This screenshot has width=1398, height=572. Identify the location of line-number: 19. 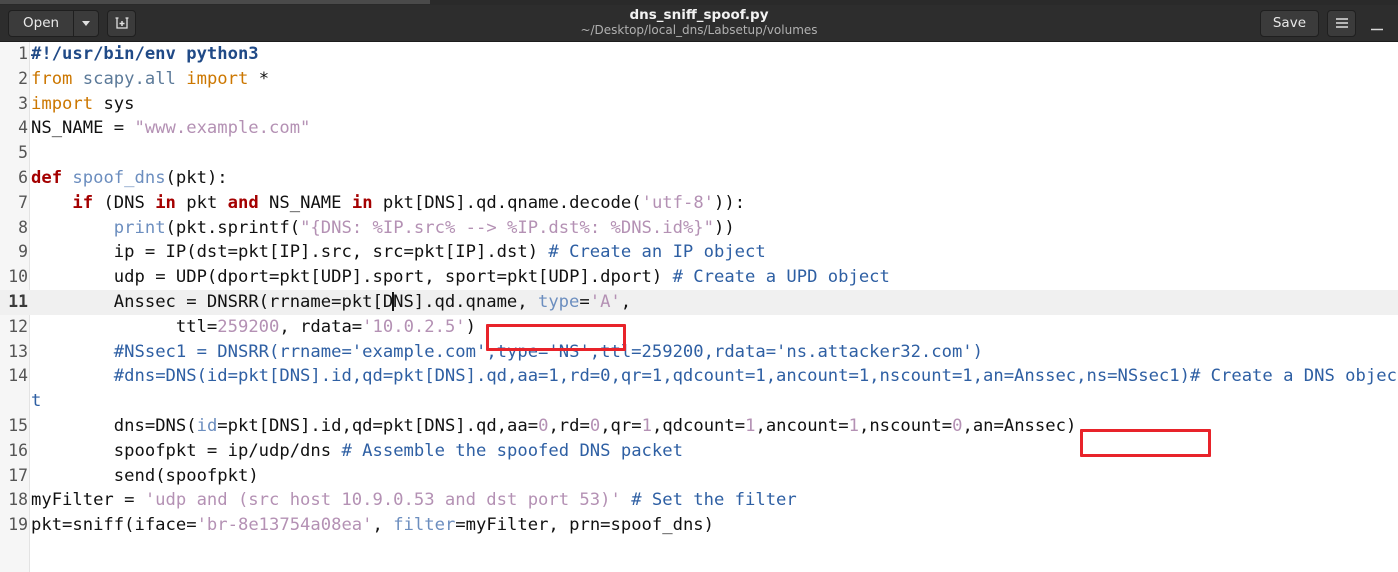
(18, 525).